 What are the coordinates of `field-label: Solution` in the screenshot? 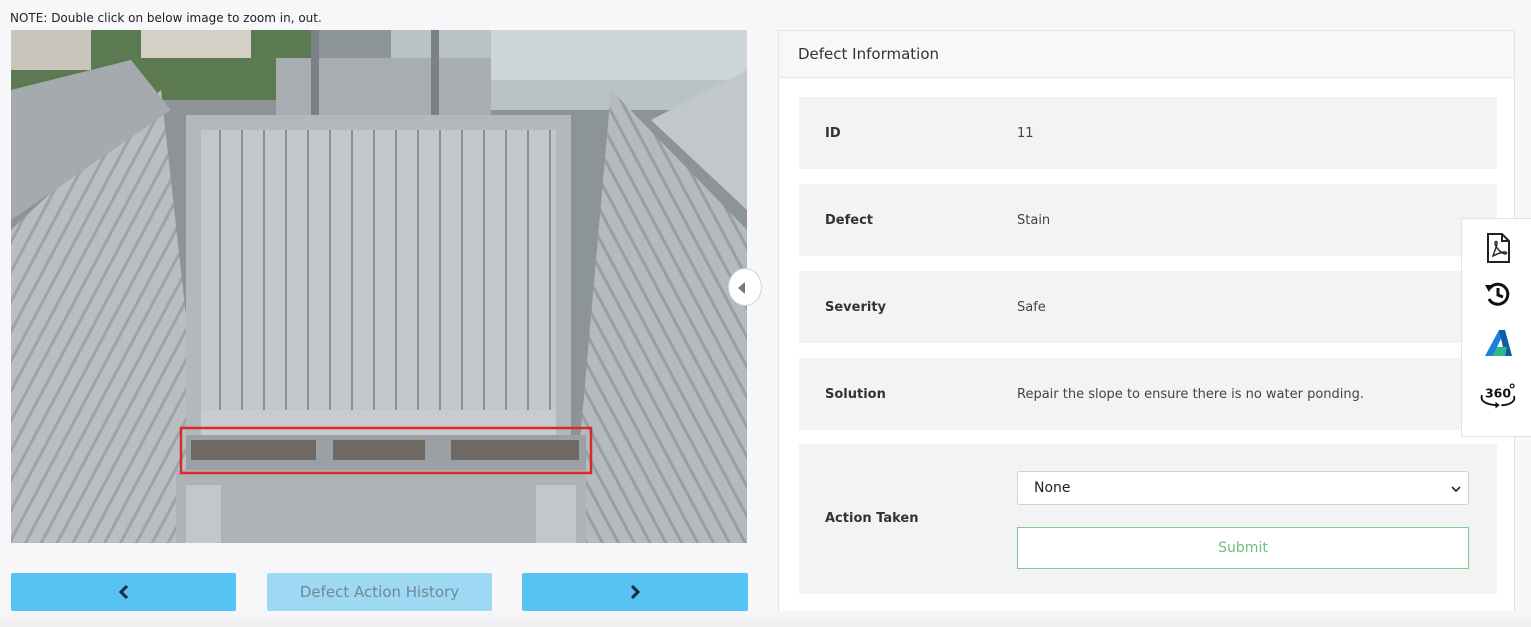 It's located at (855, 394).